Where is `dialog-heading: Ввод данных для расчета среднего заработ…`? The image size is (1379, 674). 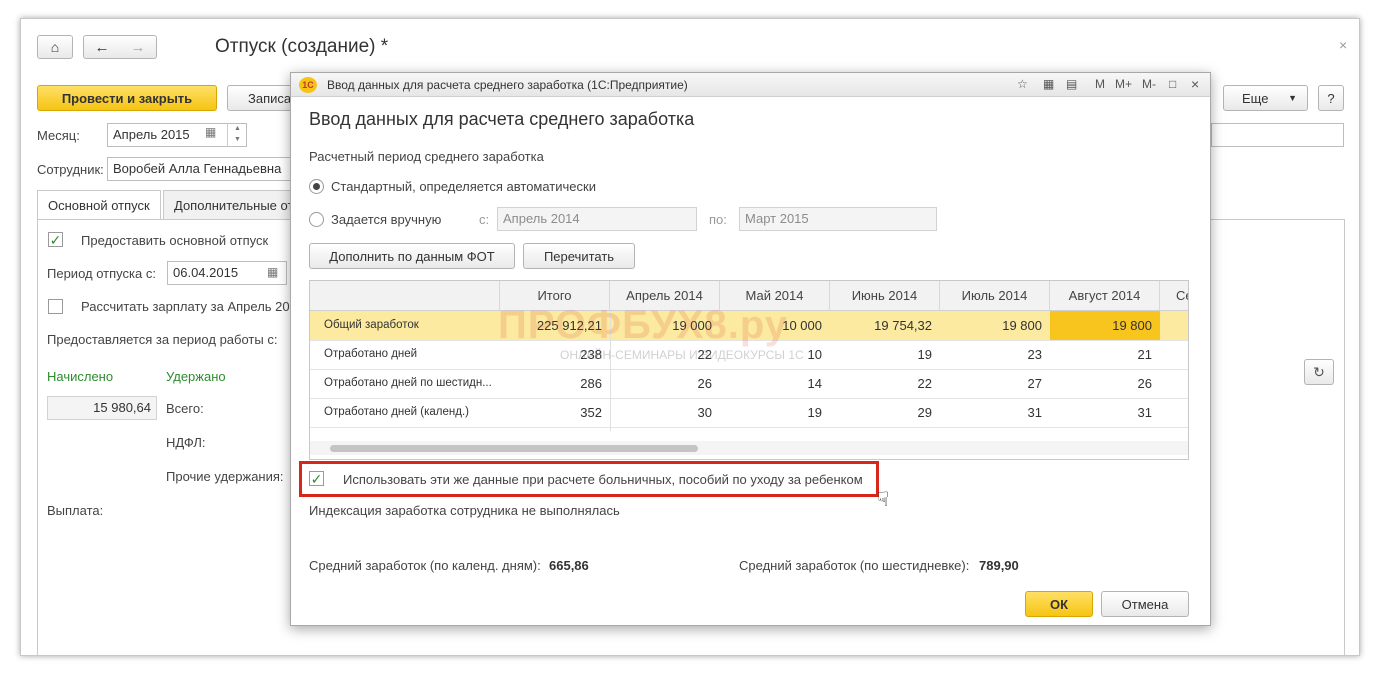
dialog-heading: Ввод данных для расчета среднего заработ… is located at coordinates (502, 119).